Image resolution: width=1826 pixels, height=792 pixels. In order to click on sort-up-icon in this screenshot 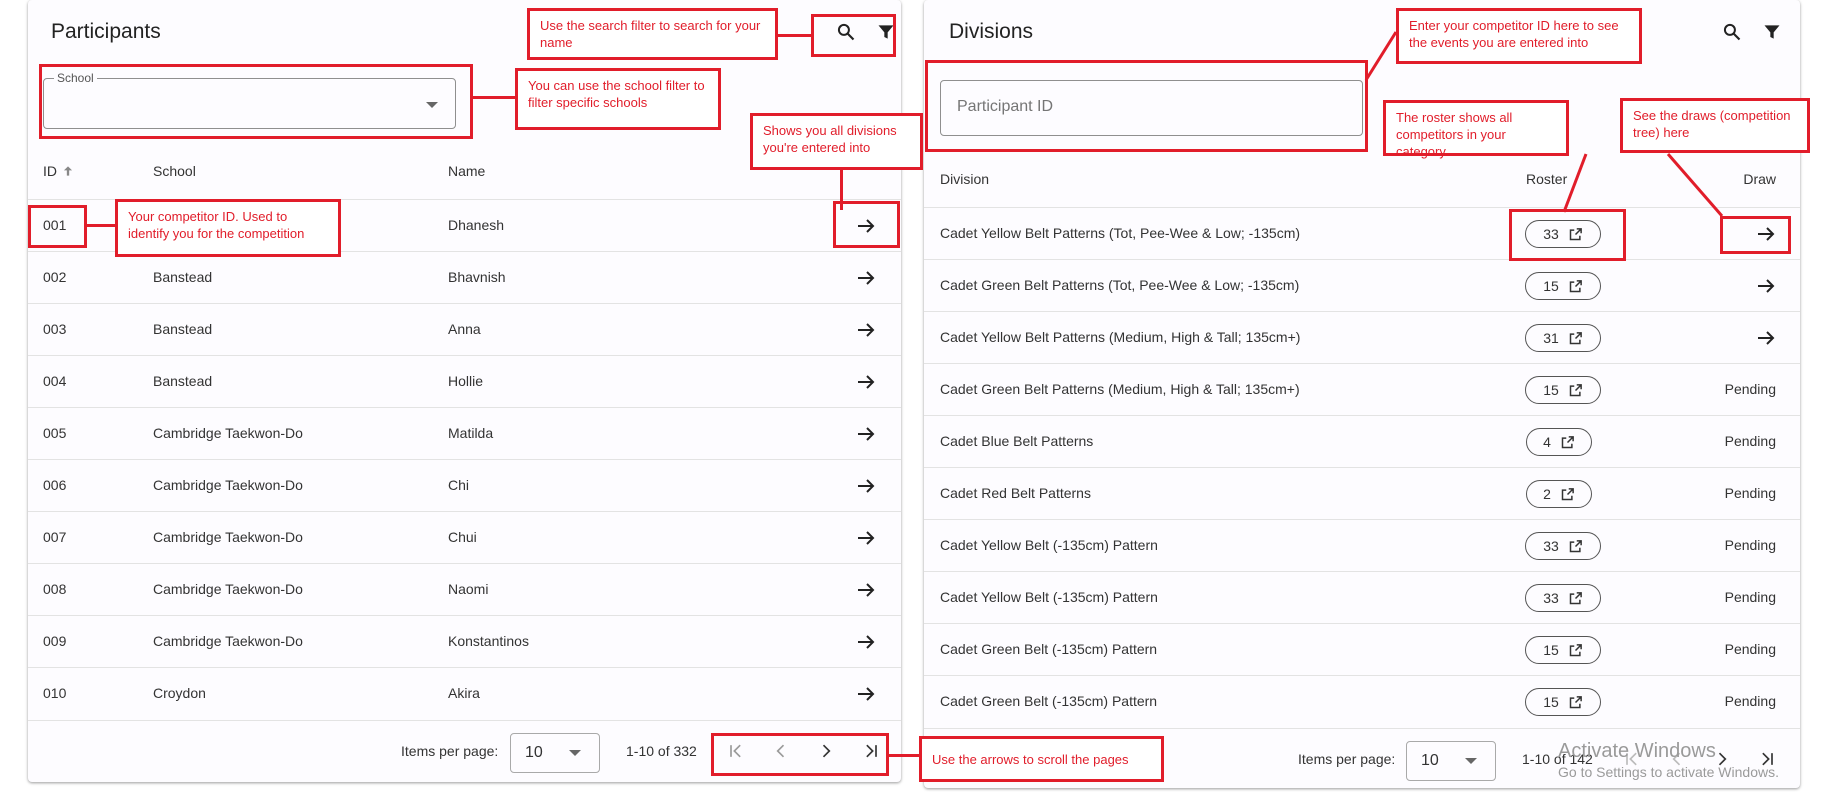, I will do `click(67, 171)`.